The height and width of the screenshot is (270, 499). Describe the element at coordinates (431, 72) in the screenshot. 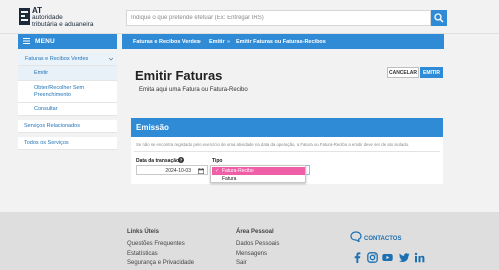

I see `emit-button: EMITIR` at that location.